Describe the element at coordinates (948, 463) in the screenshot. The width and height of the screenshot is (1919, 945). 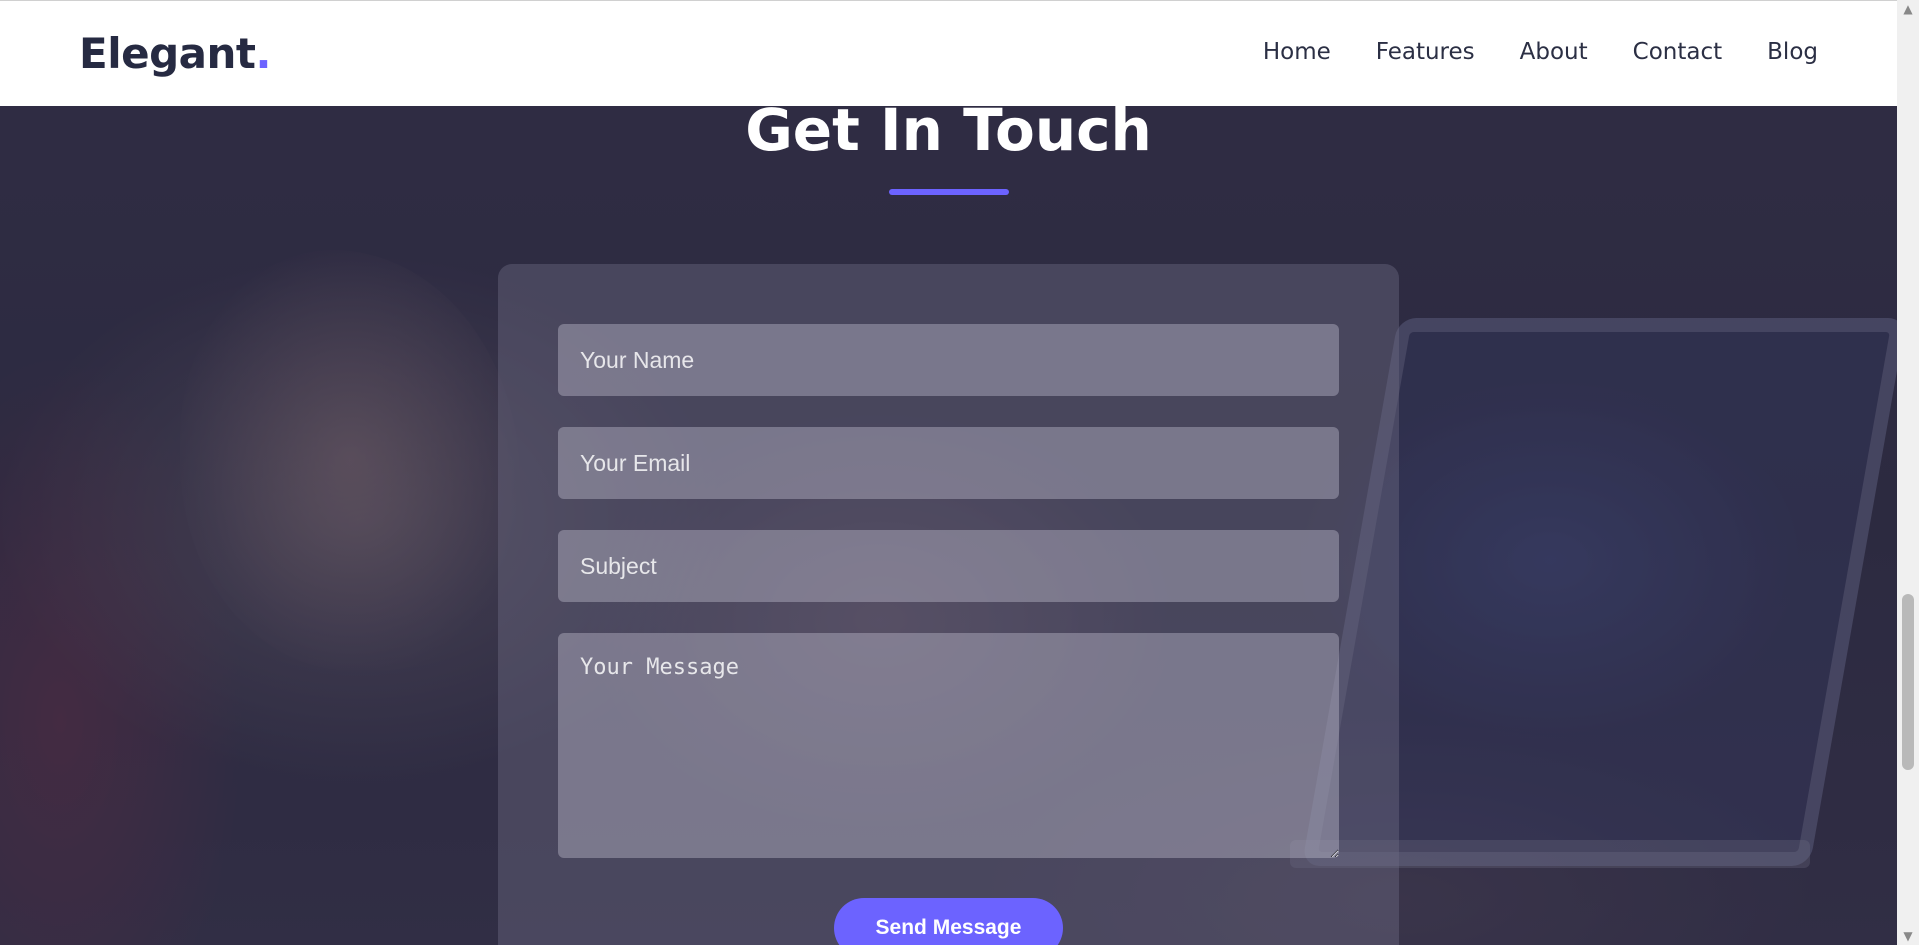
I see `email-input` at that location.